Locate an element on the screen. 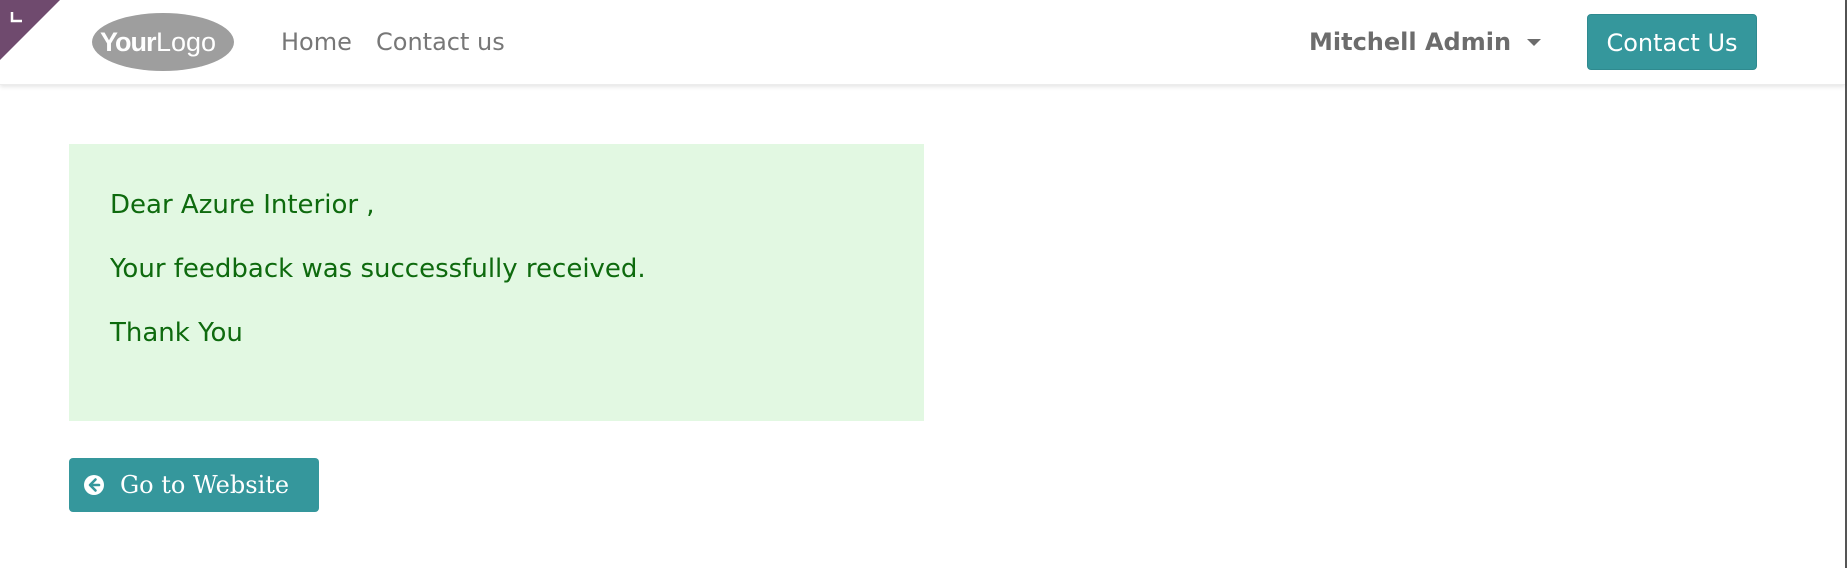 Image resolution: width=1847 pixels, height=568 pixels. closing-text: Thank You is located at coordinates (176, 333).